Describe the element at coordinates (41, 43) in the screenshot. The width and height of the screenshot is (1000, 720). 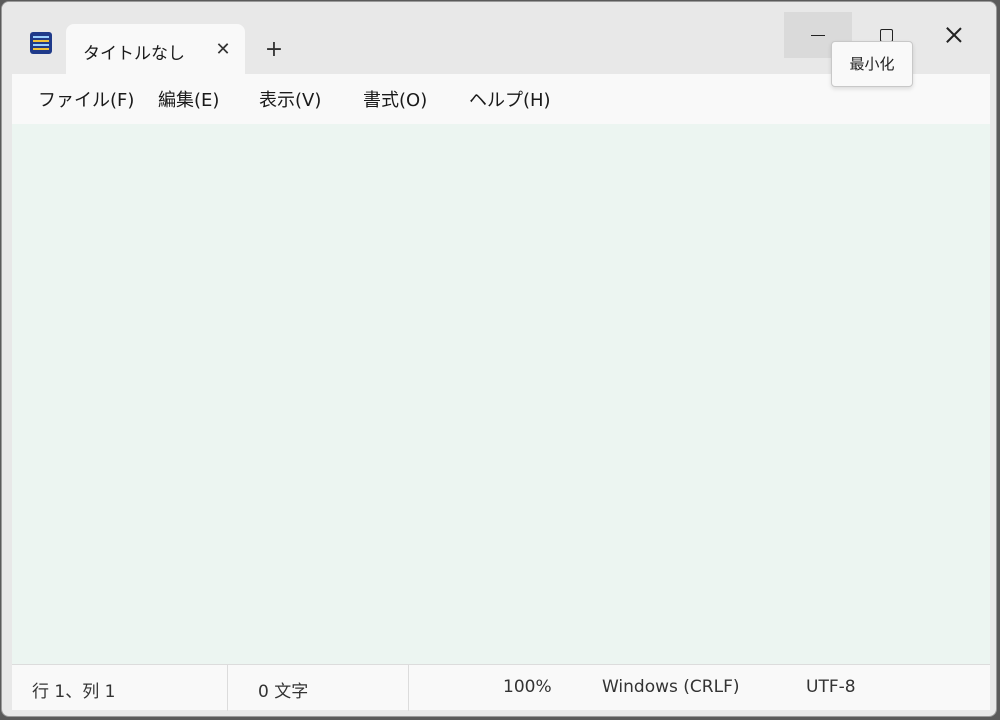
I see `notepad-icon` at that location.